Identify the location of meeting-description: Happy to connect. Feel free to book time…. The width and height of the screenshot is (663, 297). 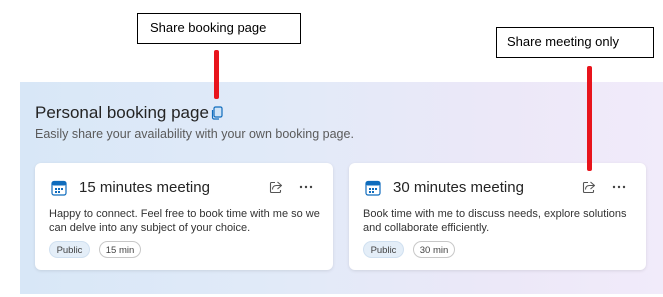
(184, 221).